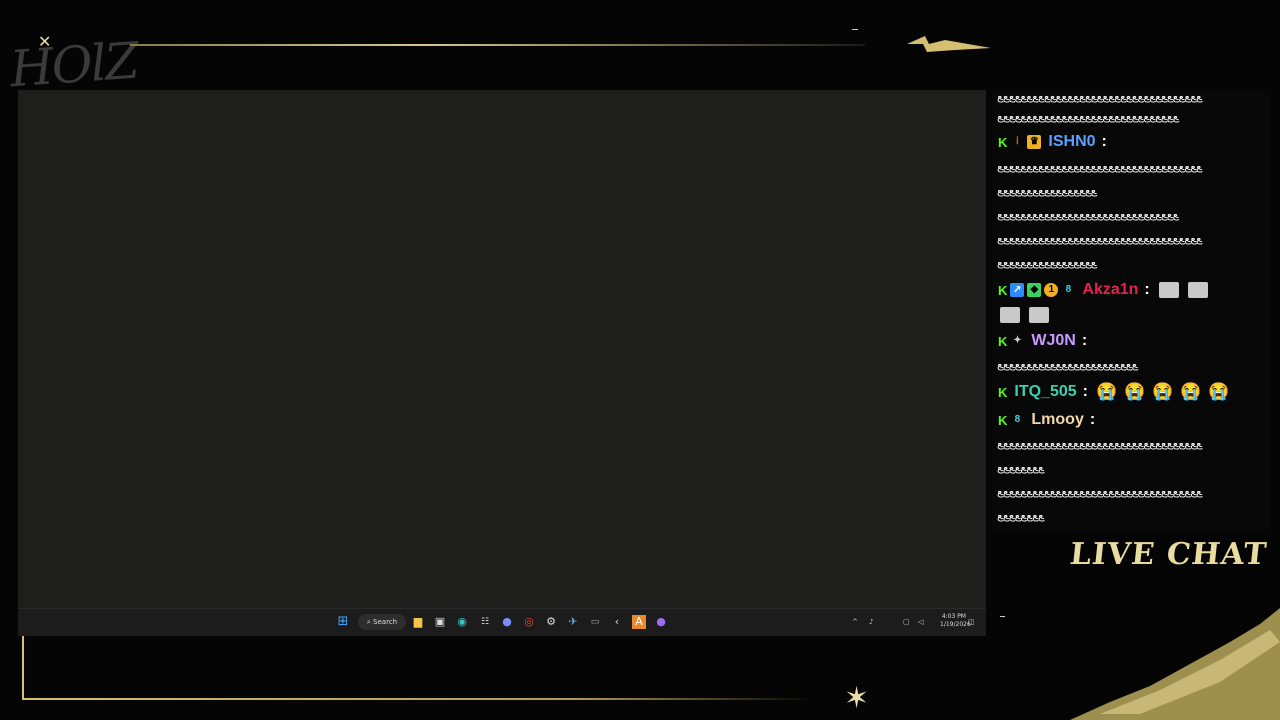 This screenshot has width=1280, height=720. Describe the element at coordinates (385, 622) in the screenshot. I see `search-label: Search` at that location.